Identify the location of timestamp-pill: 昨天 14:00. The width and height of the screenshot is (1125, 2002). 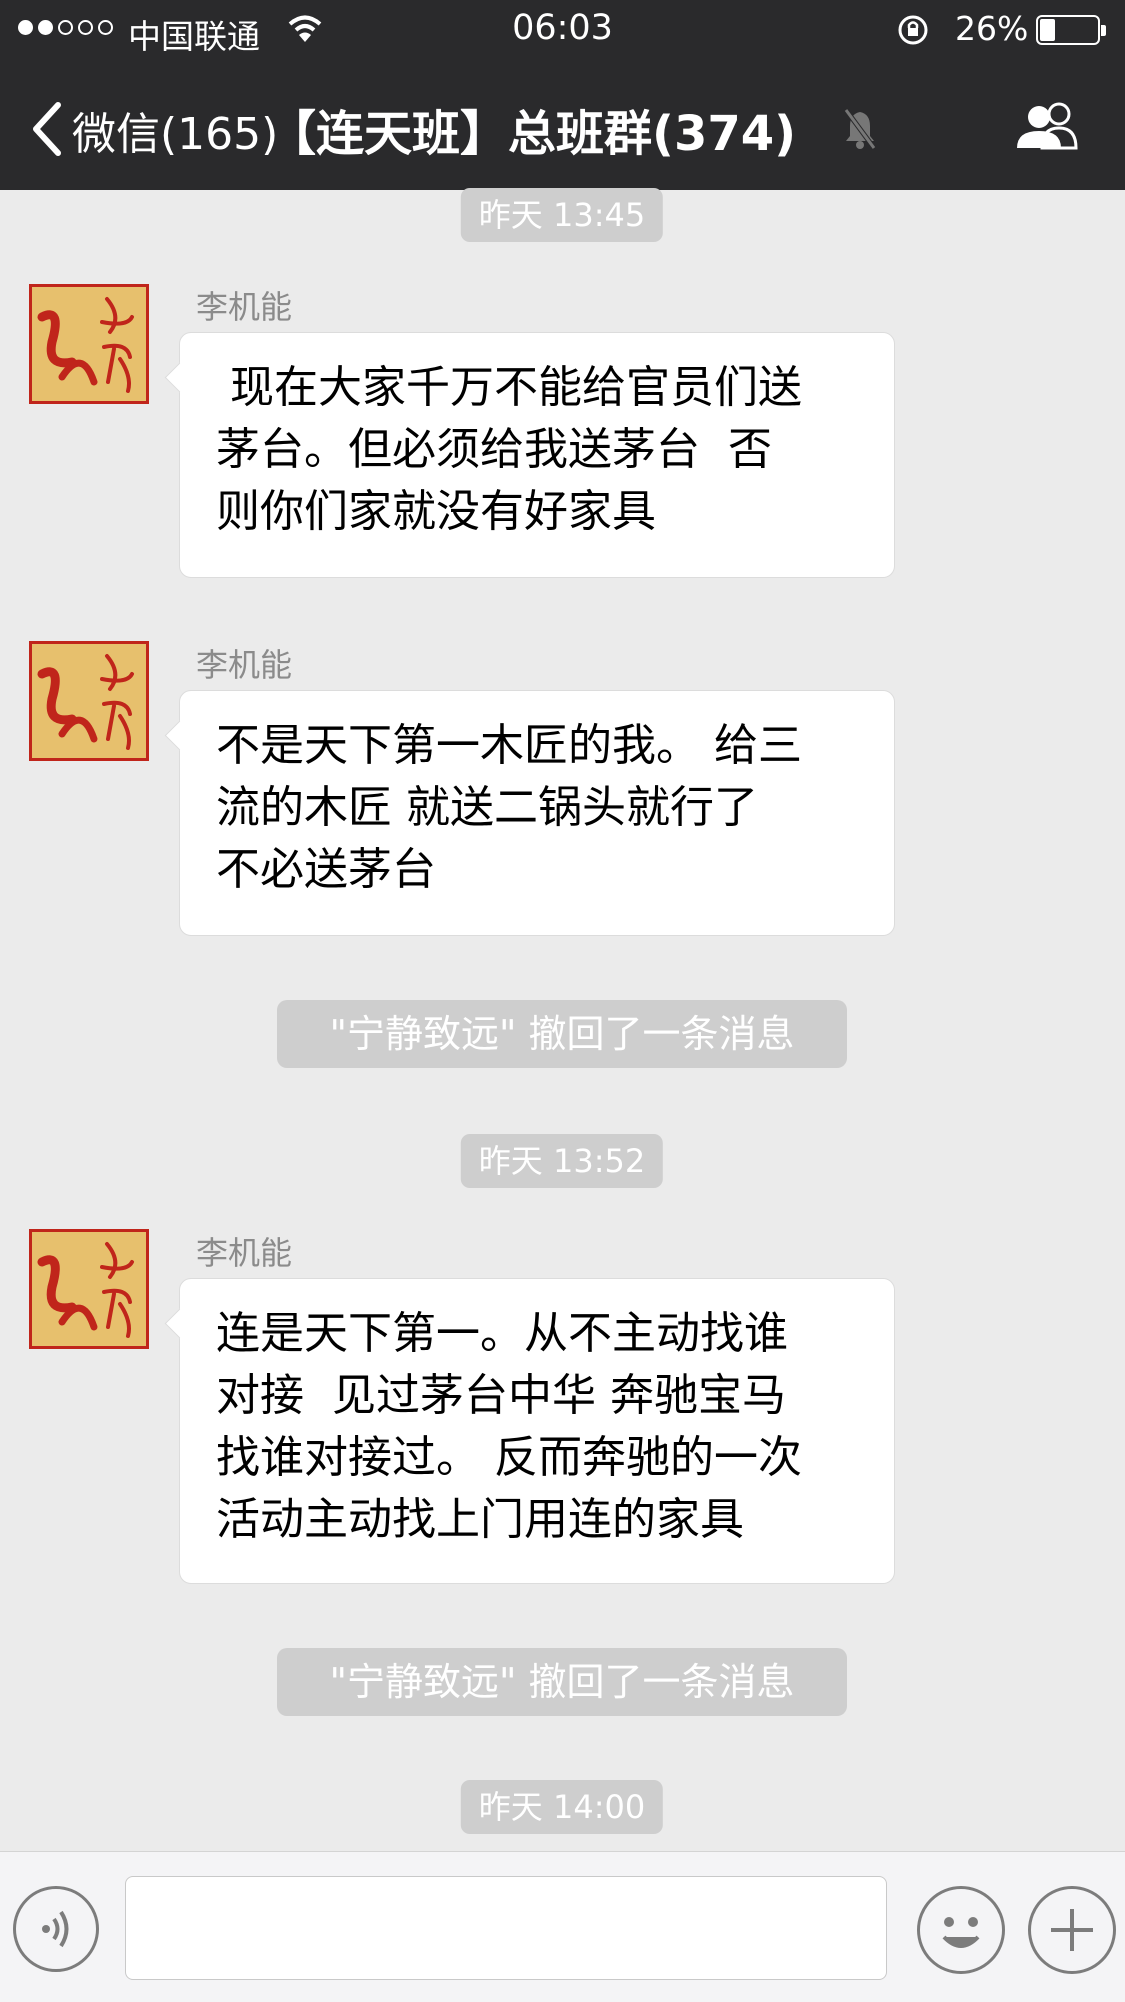
(562, 1807).